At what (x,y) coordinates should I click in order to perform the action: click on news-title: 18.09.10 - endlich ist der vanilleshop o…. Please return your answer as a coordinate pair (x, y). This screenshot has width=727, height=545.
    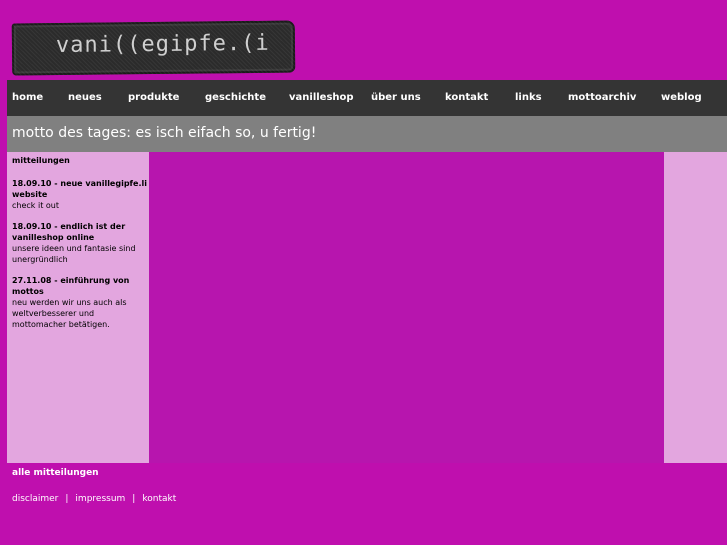
    Looking at the image, I should click on (80, 232).